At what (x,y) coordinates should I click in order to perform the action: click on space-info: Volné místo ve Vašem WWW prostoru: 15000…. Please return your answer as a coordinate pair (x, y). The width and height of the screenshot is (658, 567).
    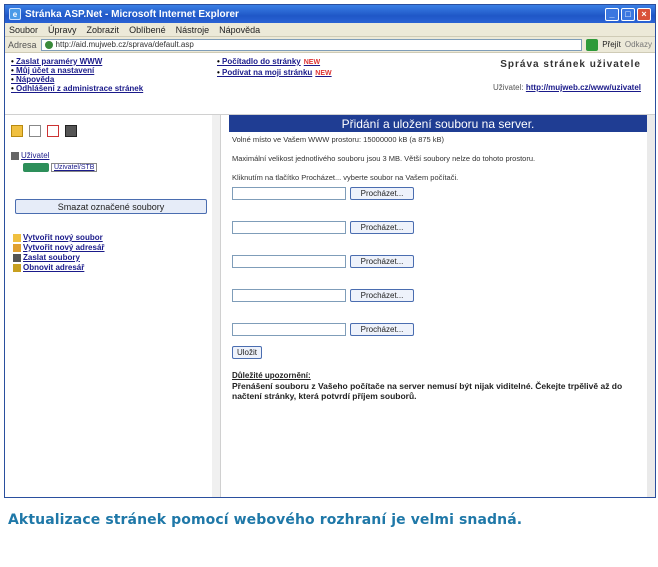
    Looking at the image, I should click on (338, 139).